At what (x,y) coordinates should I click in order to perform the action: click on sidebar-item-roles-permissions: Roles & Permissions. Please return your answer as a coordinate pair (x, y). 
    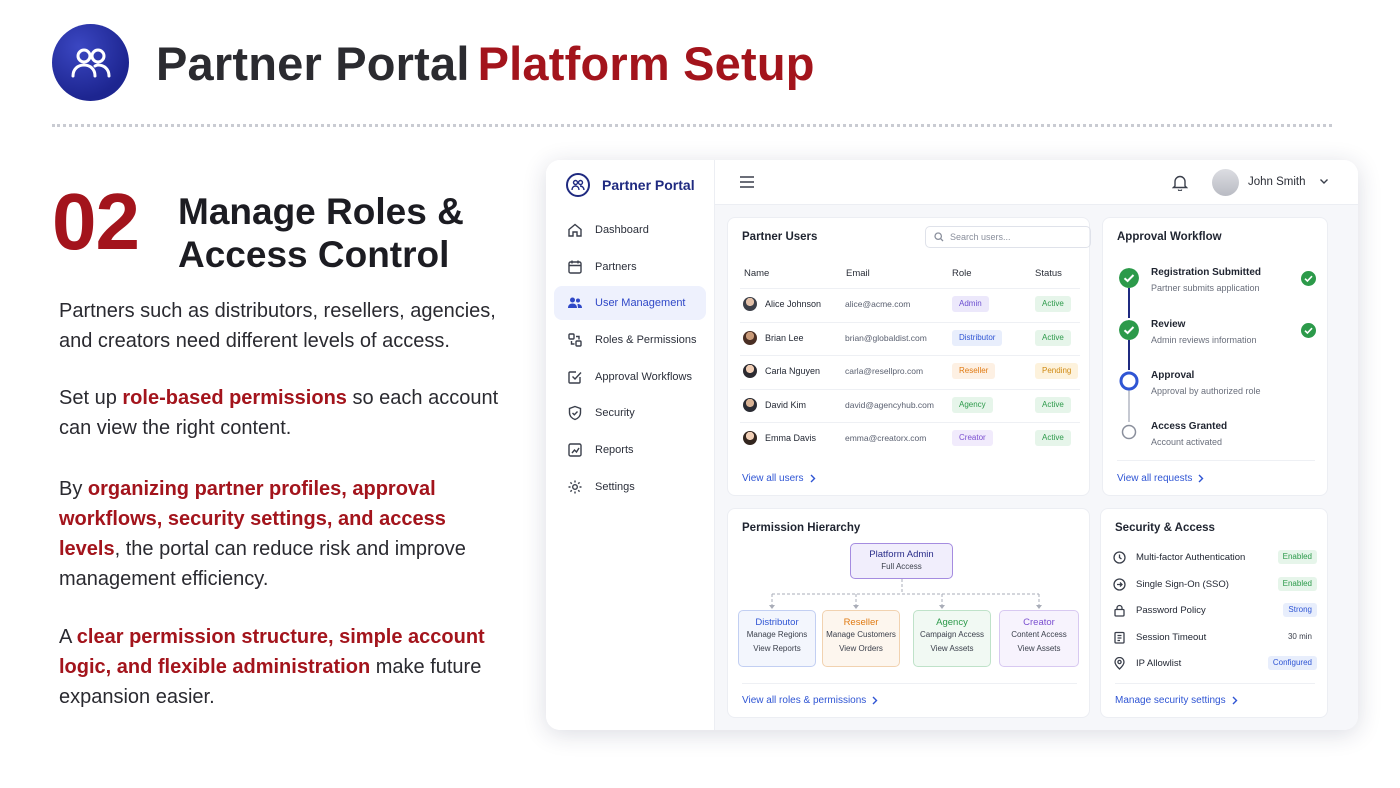
    Looking at the image, I should click on (630, 340).